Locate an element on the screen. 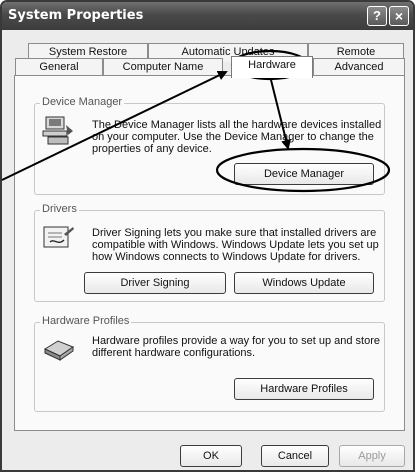 The image size is (415, 472). cancel-button: Cancel is located at coordinates (295, 456).